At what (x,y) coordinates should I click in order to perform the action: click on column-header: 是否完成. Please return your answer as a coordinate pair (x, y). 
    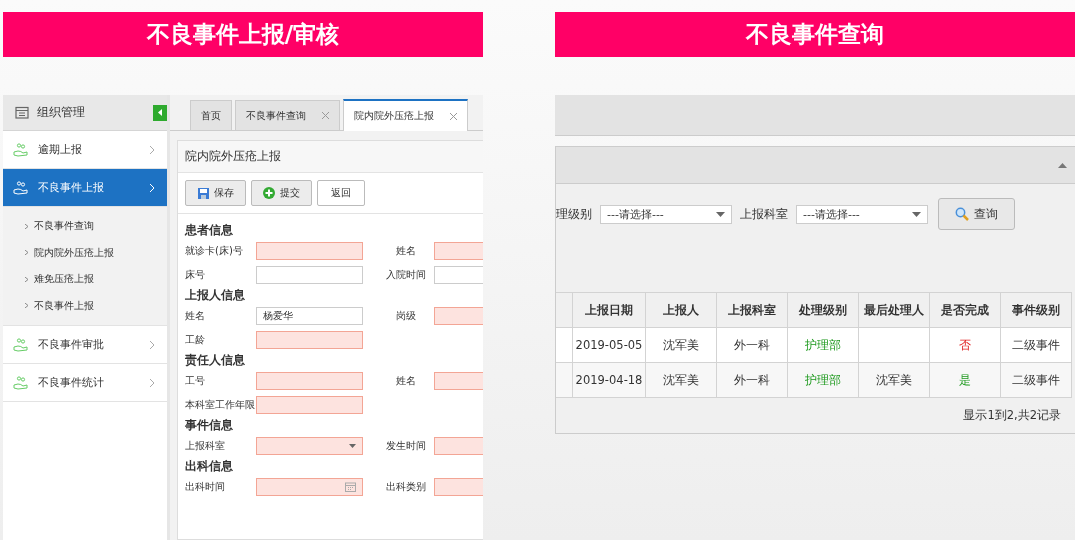
    Looking at the image, I should click on (965, 310).